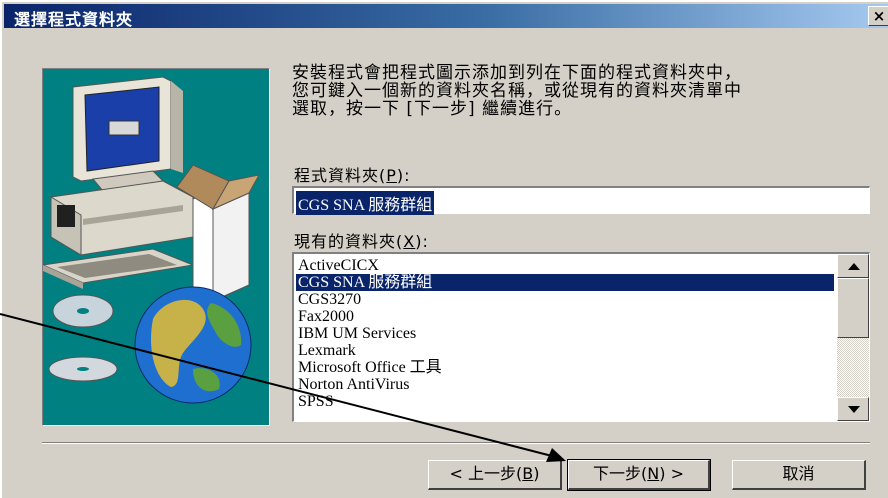 The image size is (888, 498). I want to click on list-item: ActiveCICX, so click(565, 265).